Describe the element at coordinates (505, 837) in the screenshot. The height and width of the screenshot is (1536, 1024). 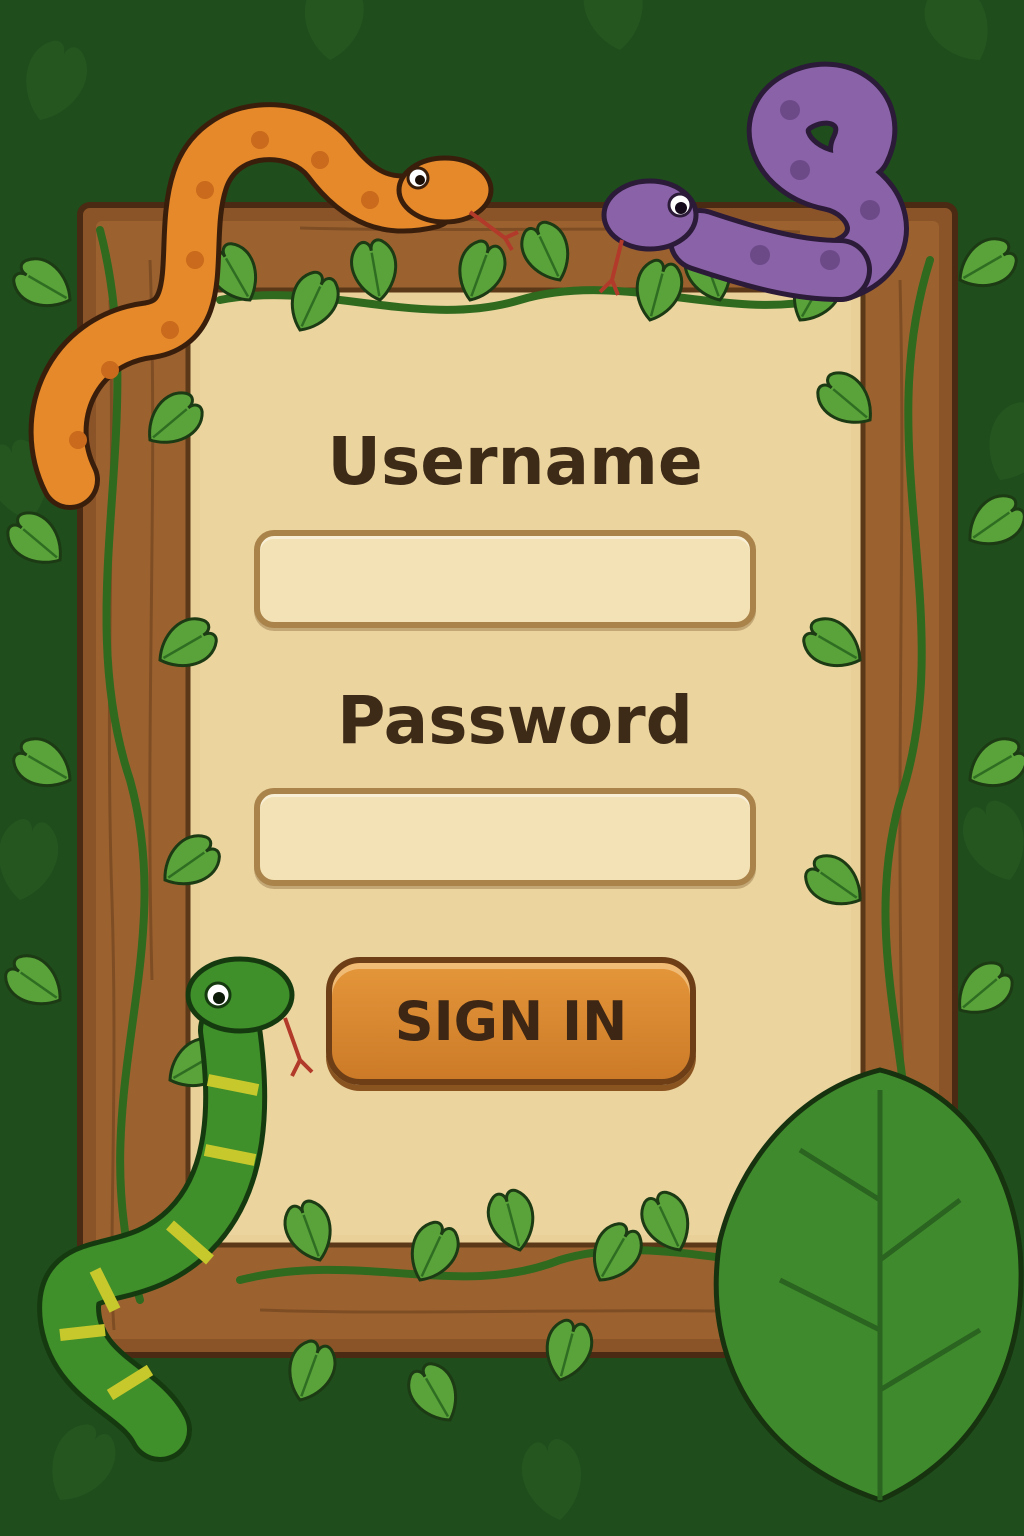
I see `password-input` at that location.